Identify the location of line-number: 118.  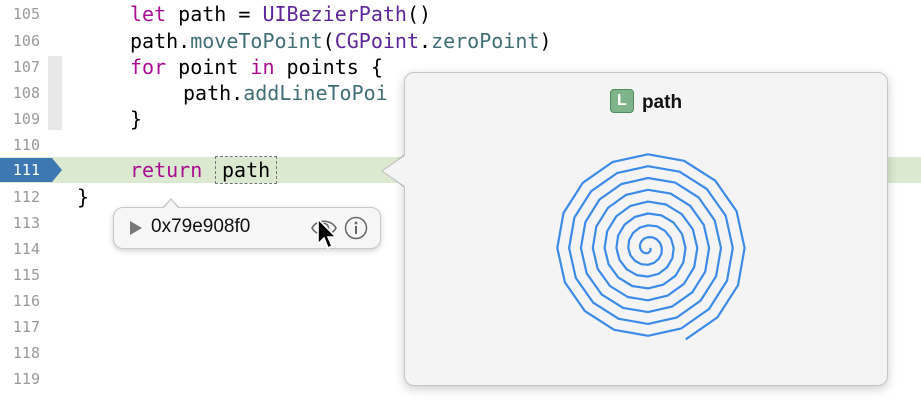
(26, 353).